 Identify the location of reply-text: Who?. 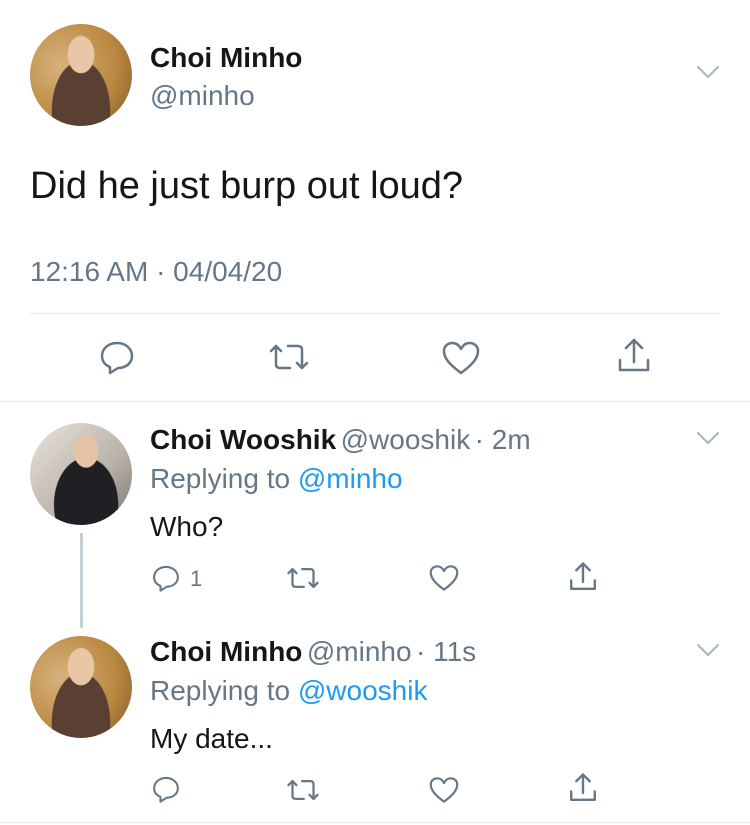
(187, 526).